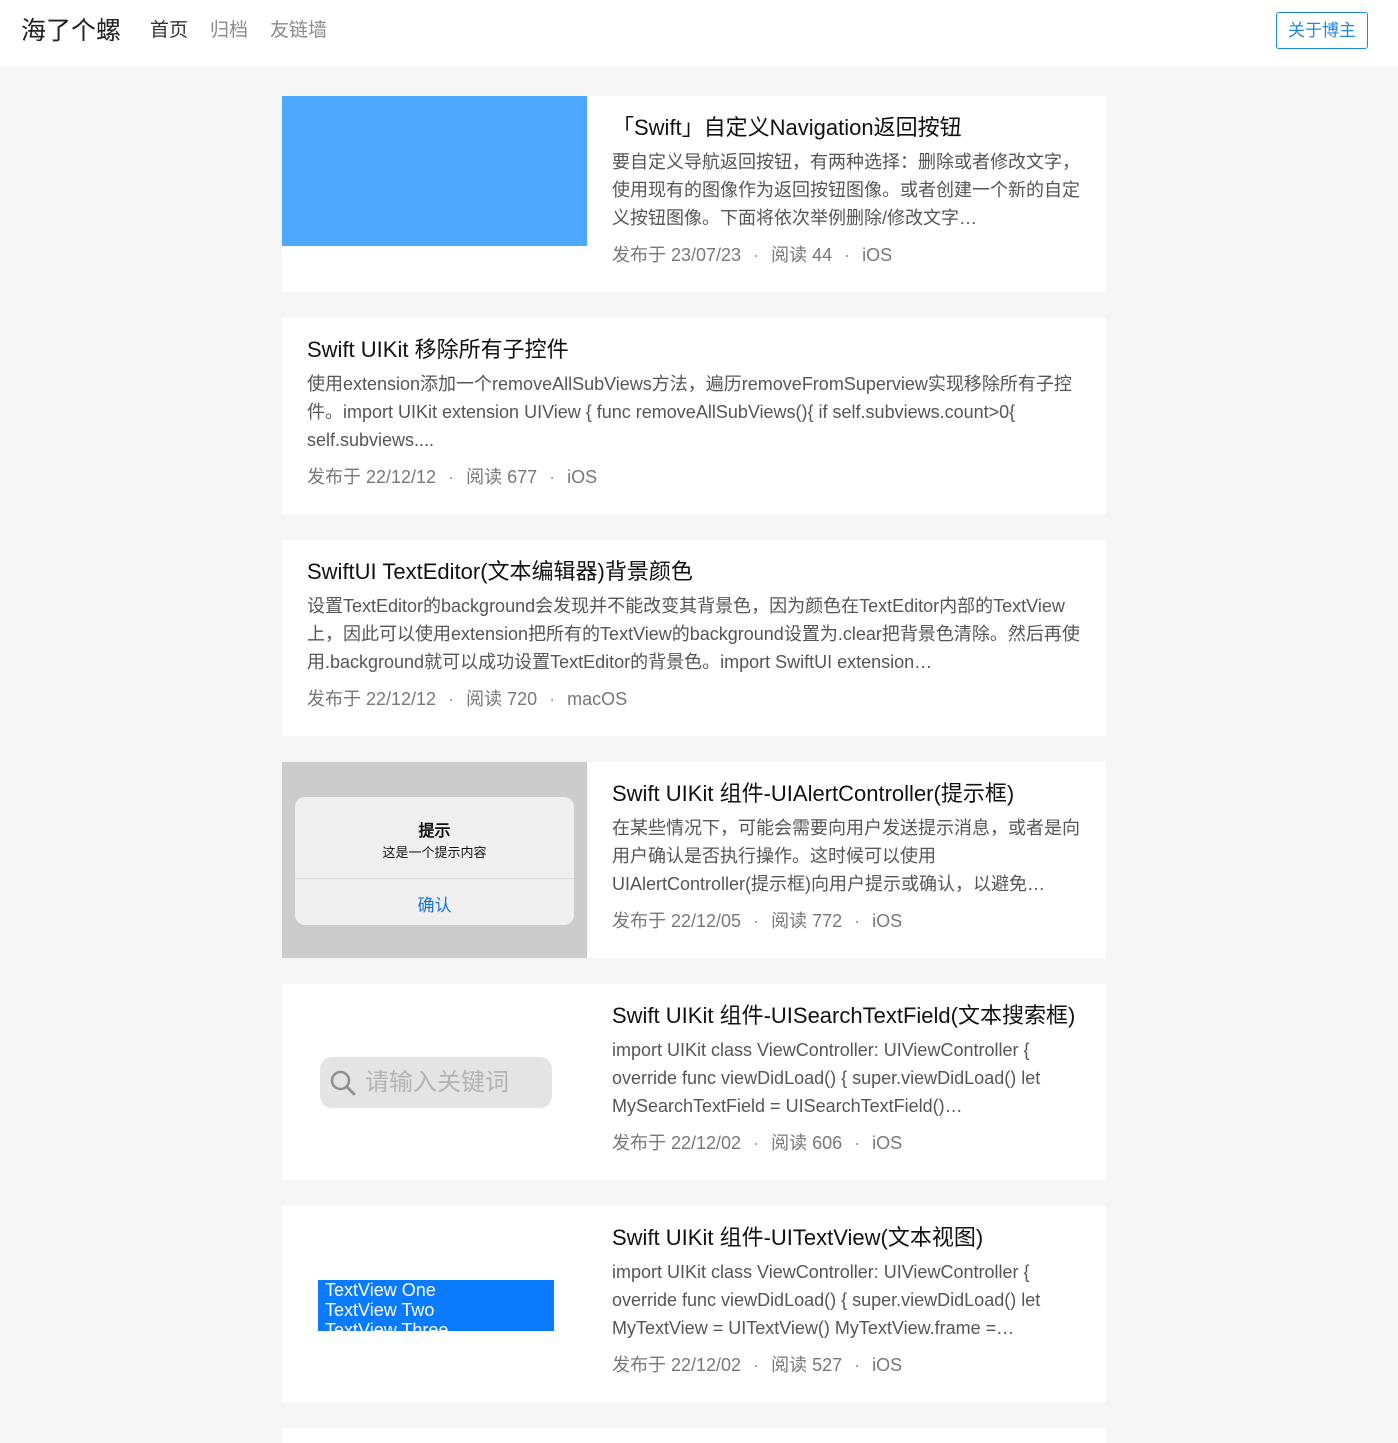 The image size is (1398, 1443). I want to click on post-meta: 发布于 23/07/23 · 阅读 44 · iOS, so click(847, 255).